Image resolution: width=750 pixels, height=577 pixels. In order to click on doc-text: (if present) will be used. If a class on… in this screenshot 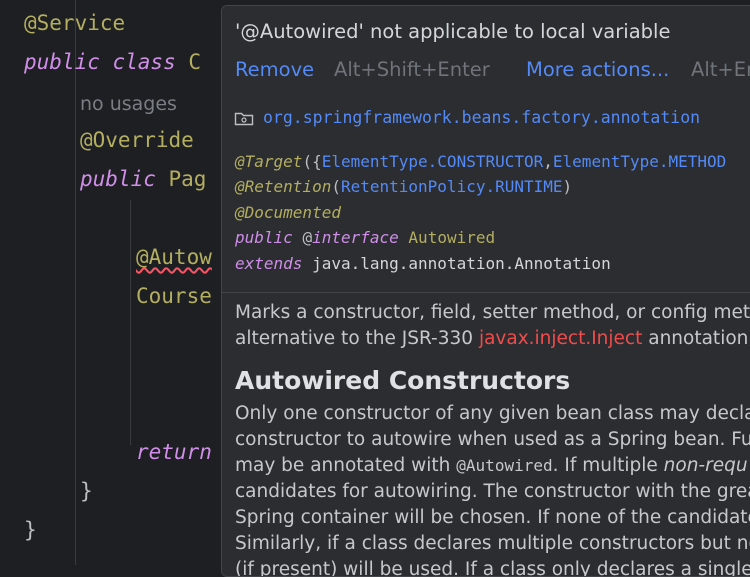, I will do `click(492, 568)`.